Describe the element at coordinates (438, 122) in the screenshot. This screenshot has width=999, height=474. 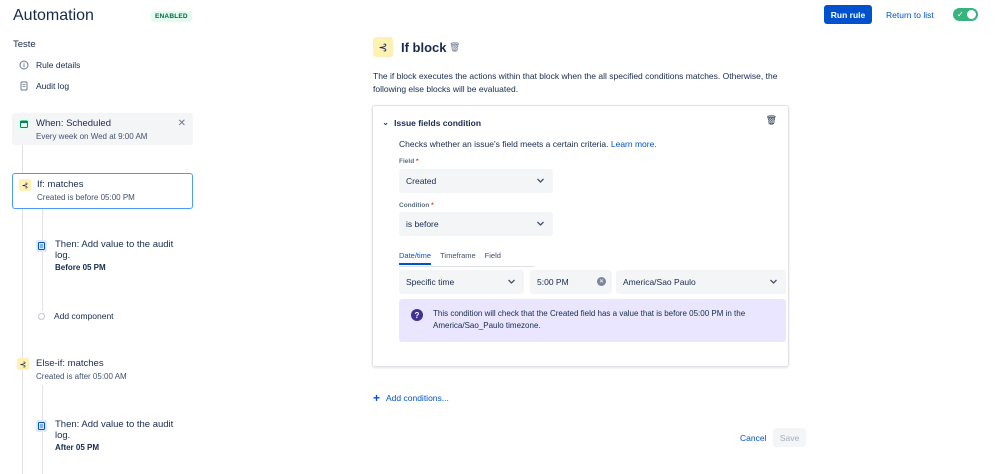
I see `condition-header-label: Issue fields condition` at that location.